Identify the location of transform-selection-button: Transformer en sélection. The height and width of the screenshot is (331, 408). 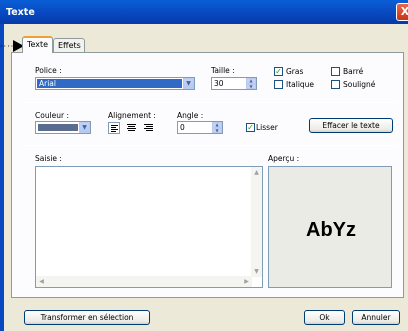
(87, 317).